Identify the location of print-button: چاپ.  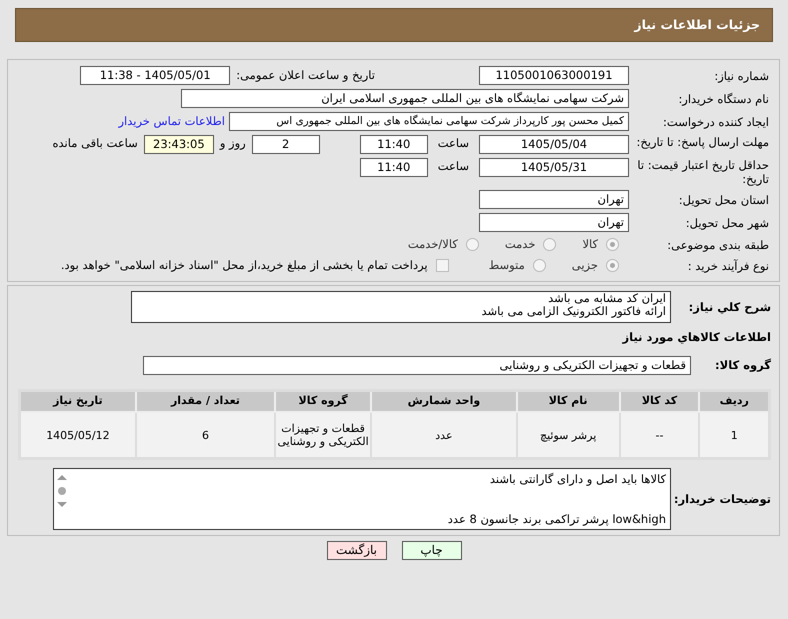
(432, 550).